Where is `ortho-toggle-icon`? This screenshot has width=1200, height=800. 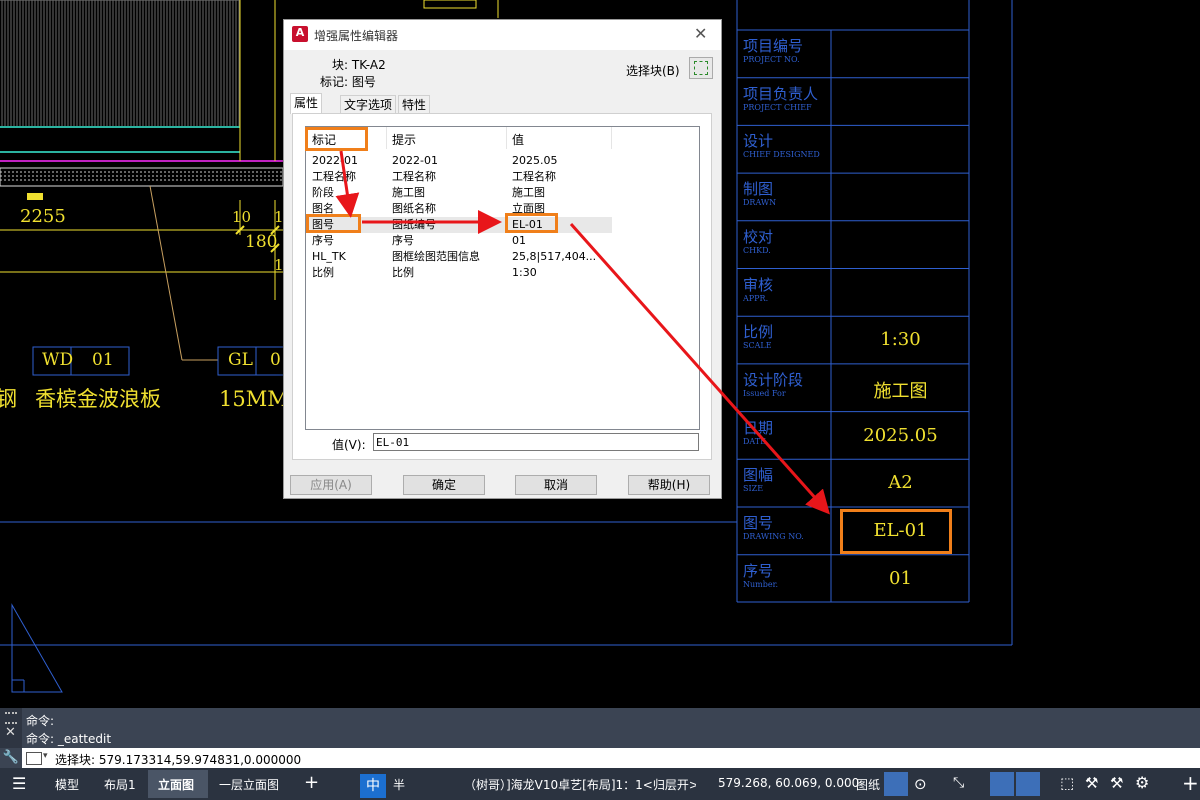 ortho-toggle-icon is located at coordinates (1002, 784).